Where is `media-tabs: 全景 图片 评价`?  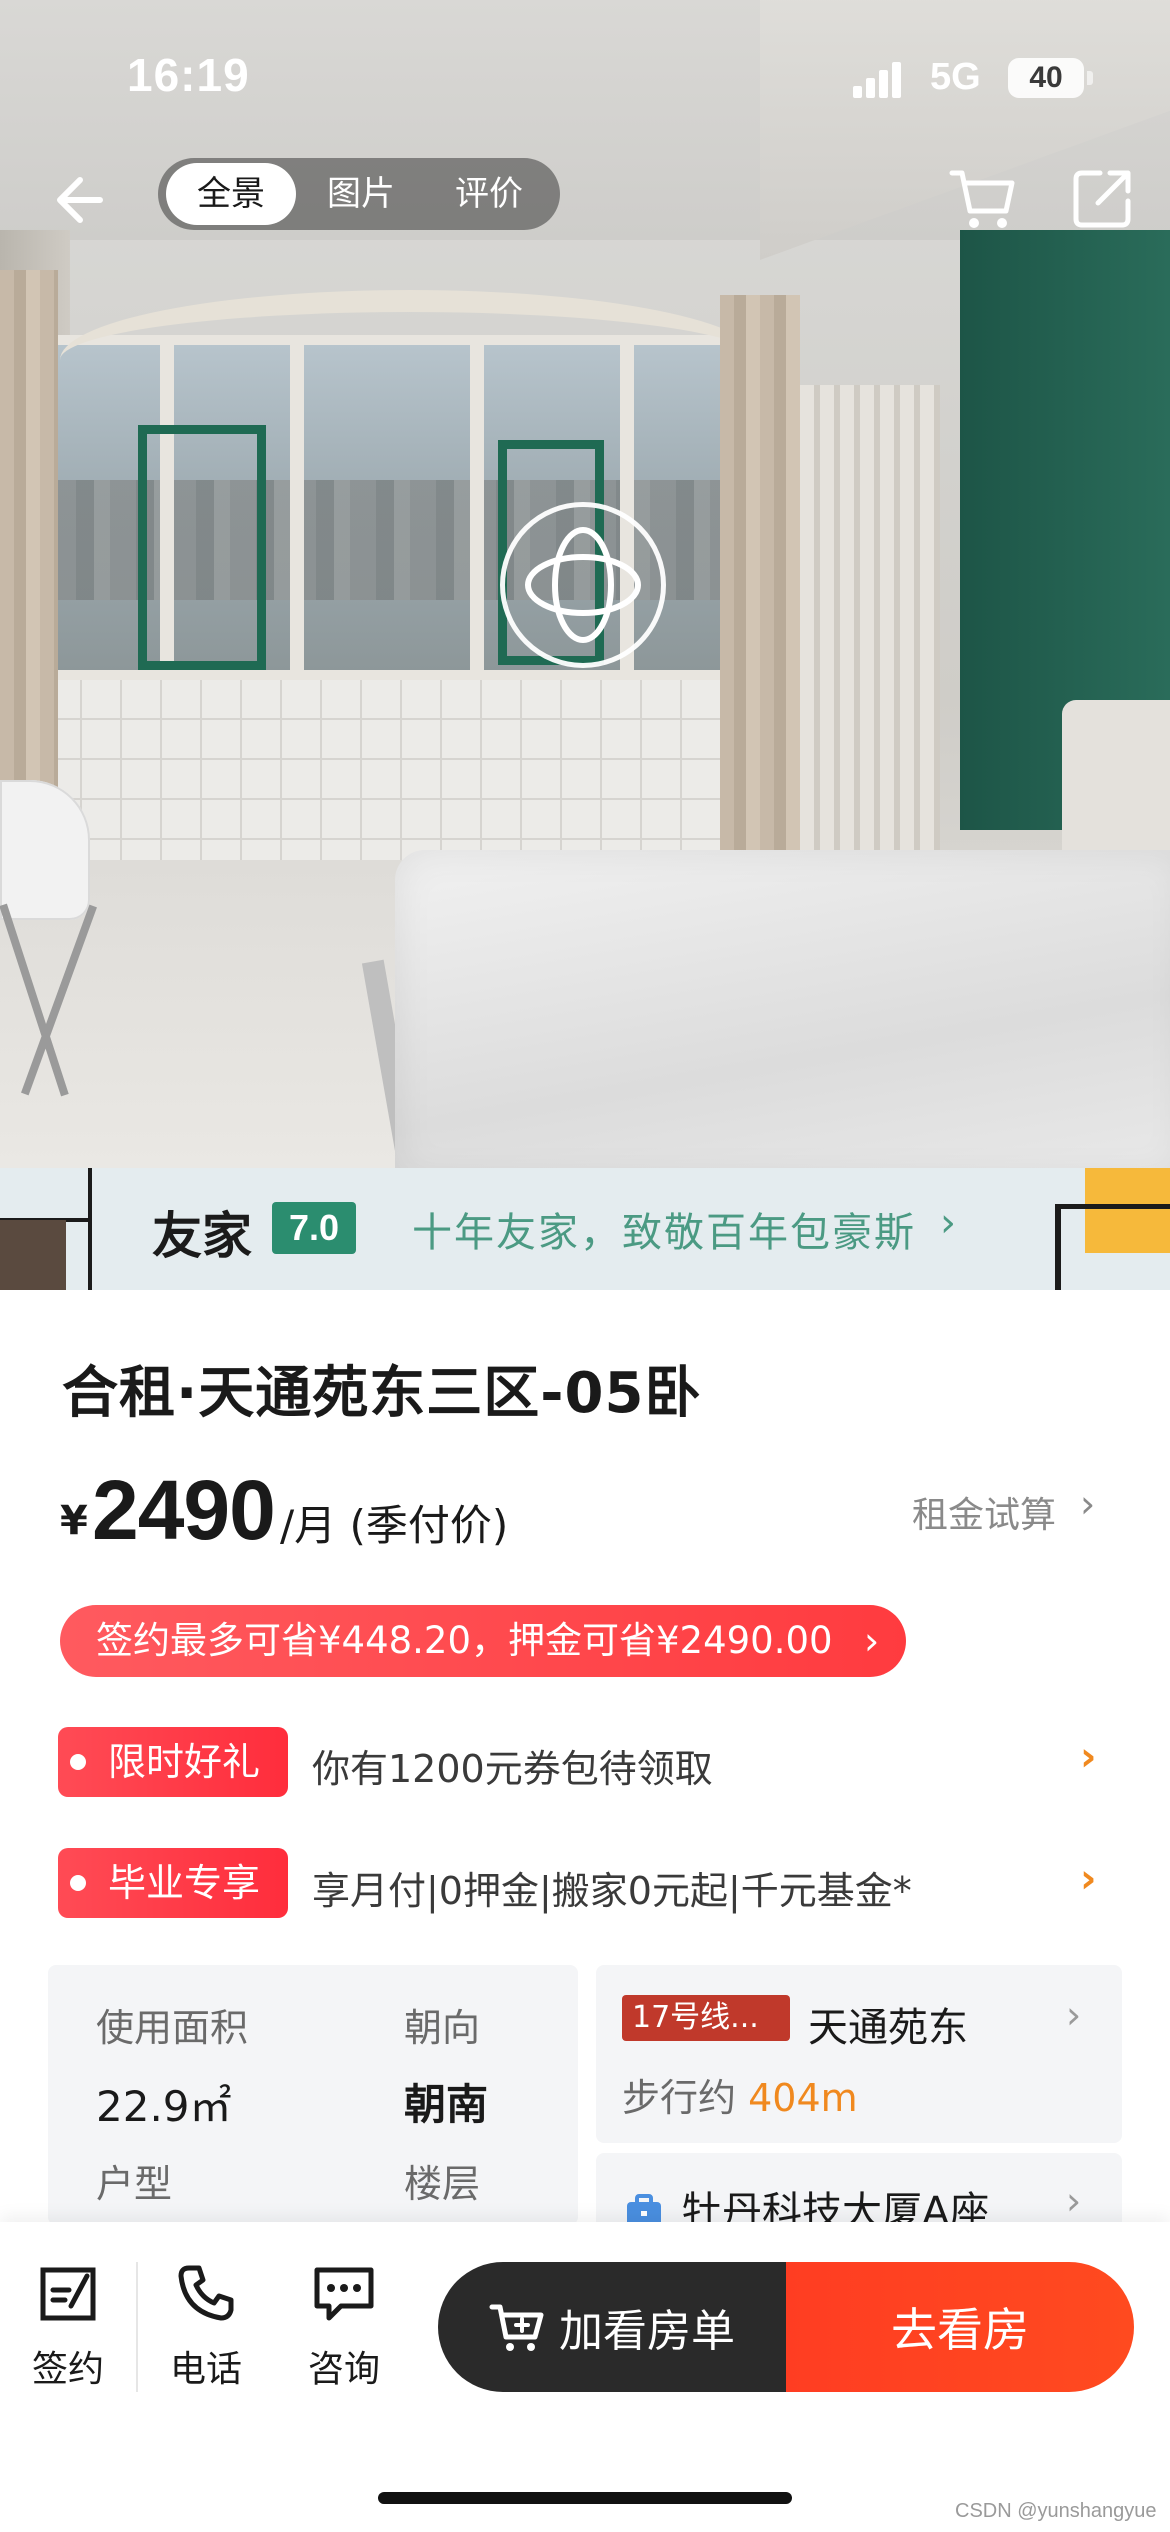
media-tabs: 全景 图片 评价 is located at coordinates (359, 194).